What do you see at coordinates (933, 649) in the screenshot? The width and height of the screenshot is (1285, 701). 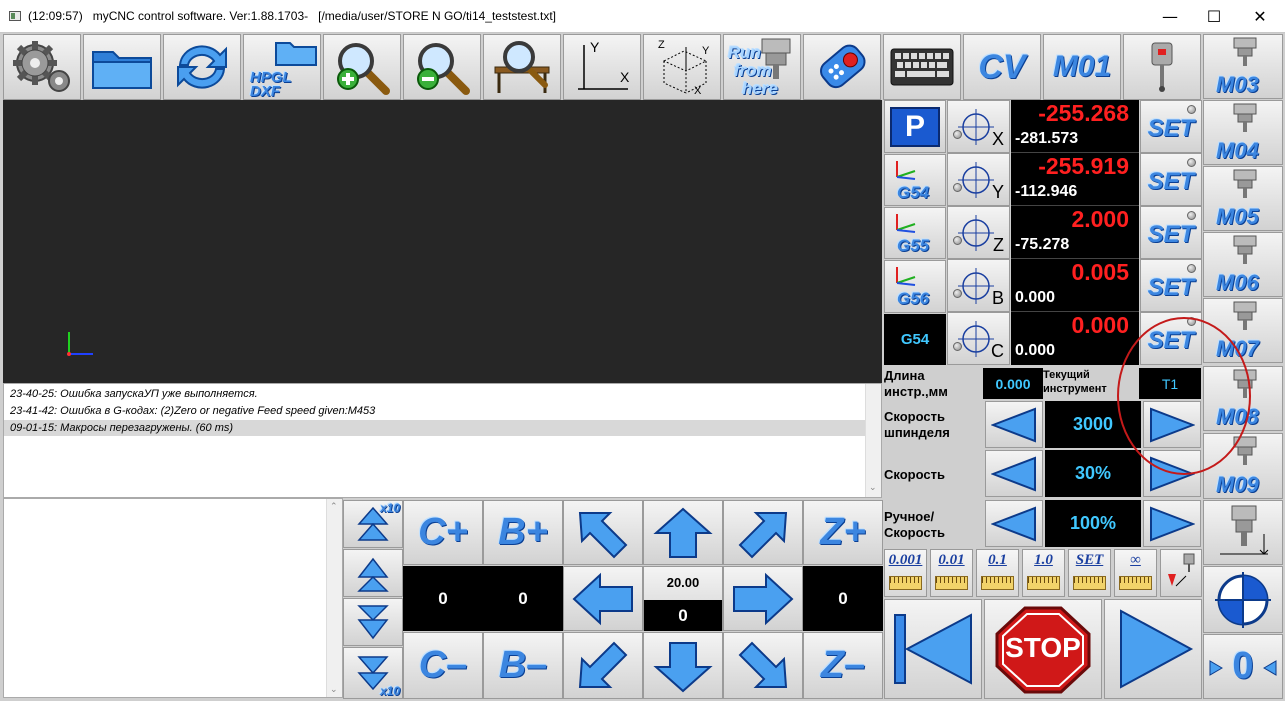 I see `rewind-button` at bounding box center [933, 649].